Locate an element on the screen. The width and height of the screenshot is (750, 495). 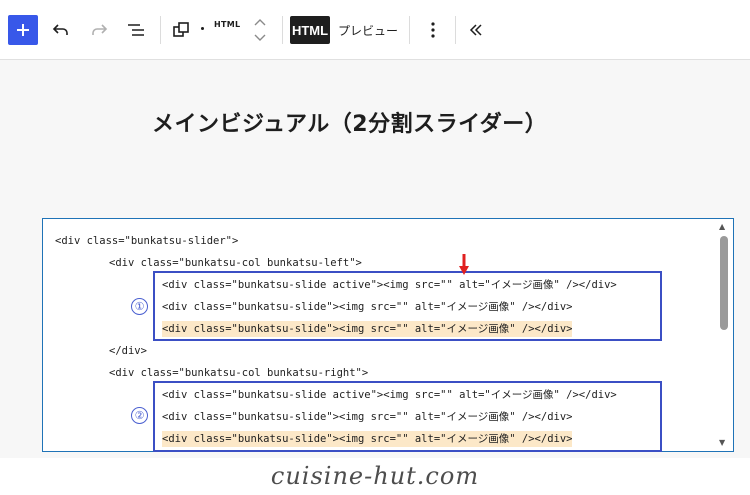
more-options-icon is located at coordinates (433, 30).